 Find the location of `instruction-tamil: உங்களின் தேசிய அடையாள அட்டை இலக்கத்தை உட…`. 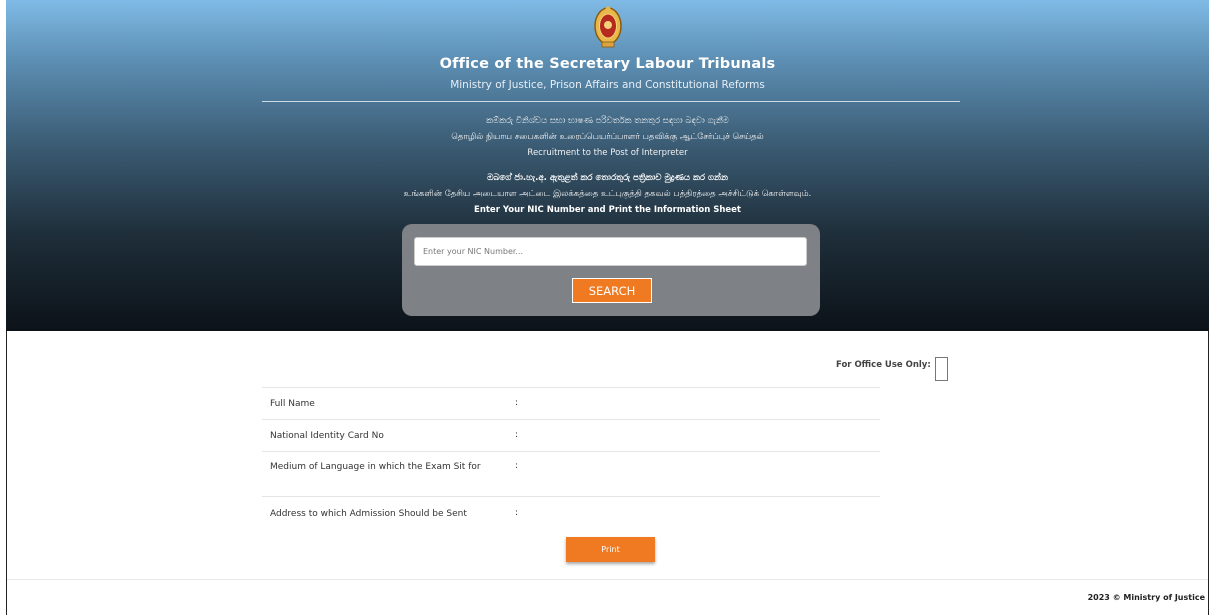

instruction-tamil: உங்களின் தேசிய அடையாள அட்டை இலக்கத்தை உட… is located at coordinates (607, 194).